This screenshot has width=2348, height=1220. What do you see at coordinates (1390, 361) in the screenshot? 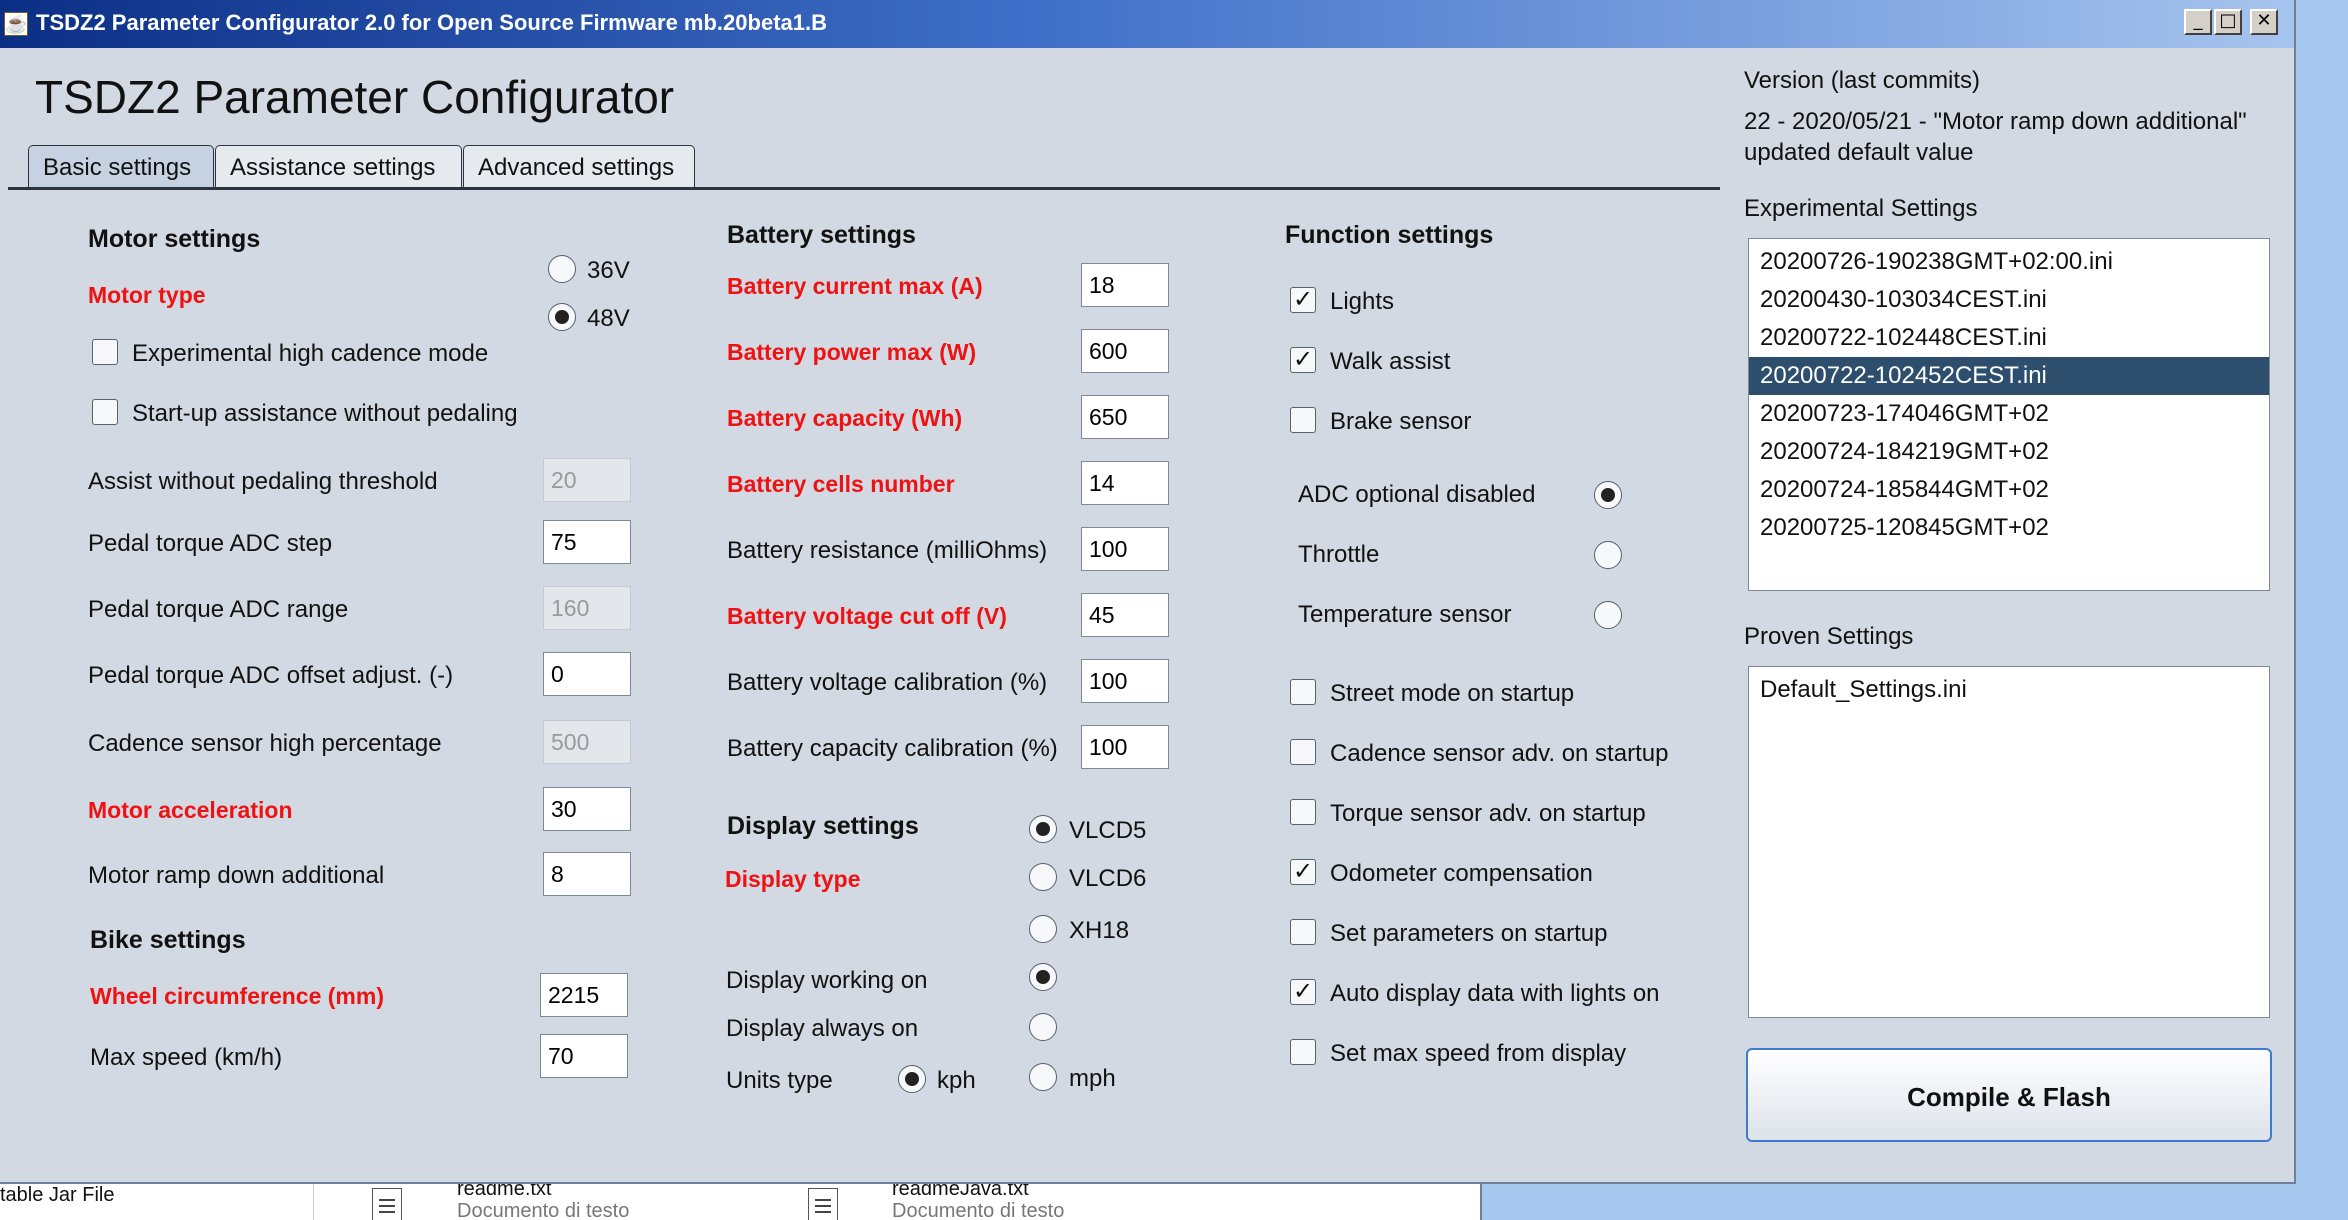
I see `walk-assist-label: Walk assist` at bounding box center [1390, 361].